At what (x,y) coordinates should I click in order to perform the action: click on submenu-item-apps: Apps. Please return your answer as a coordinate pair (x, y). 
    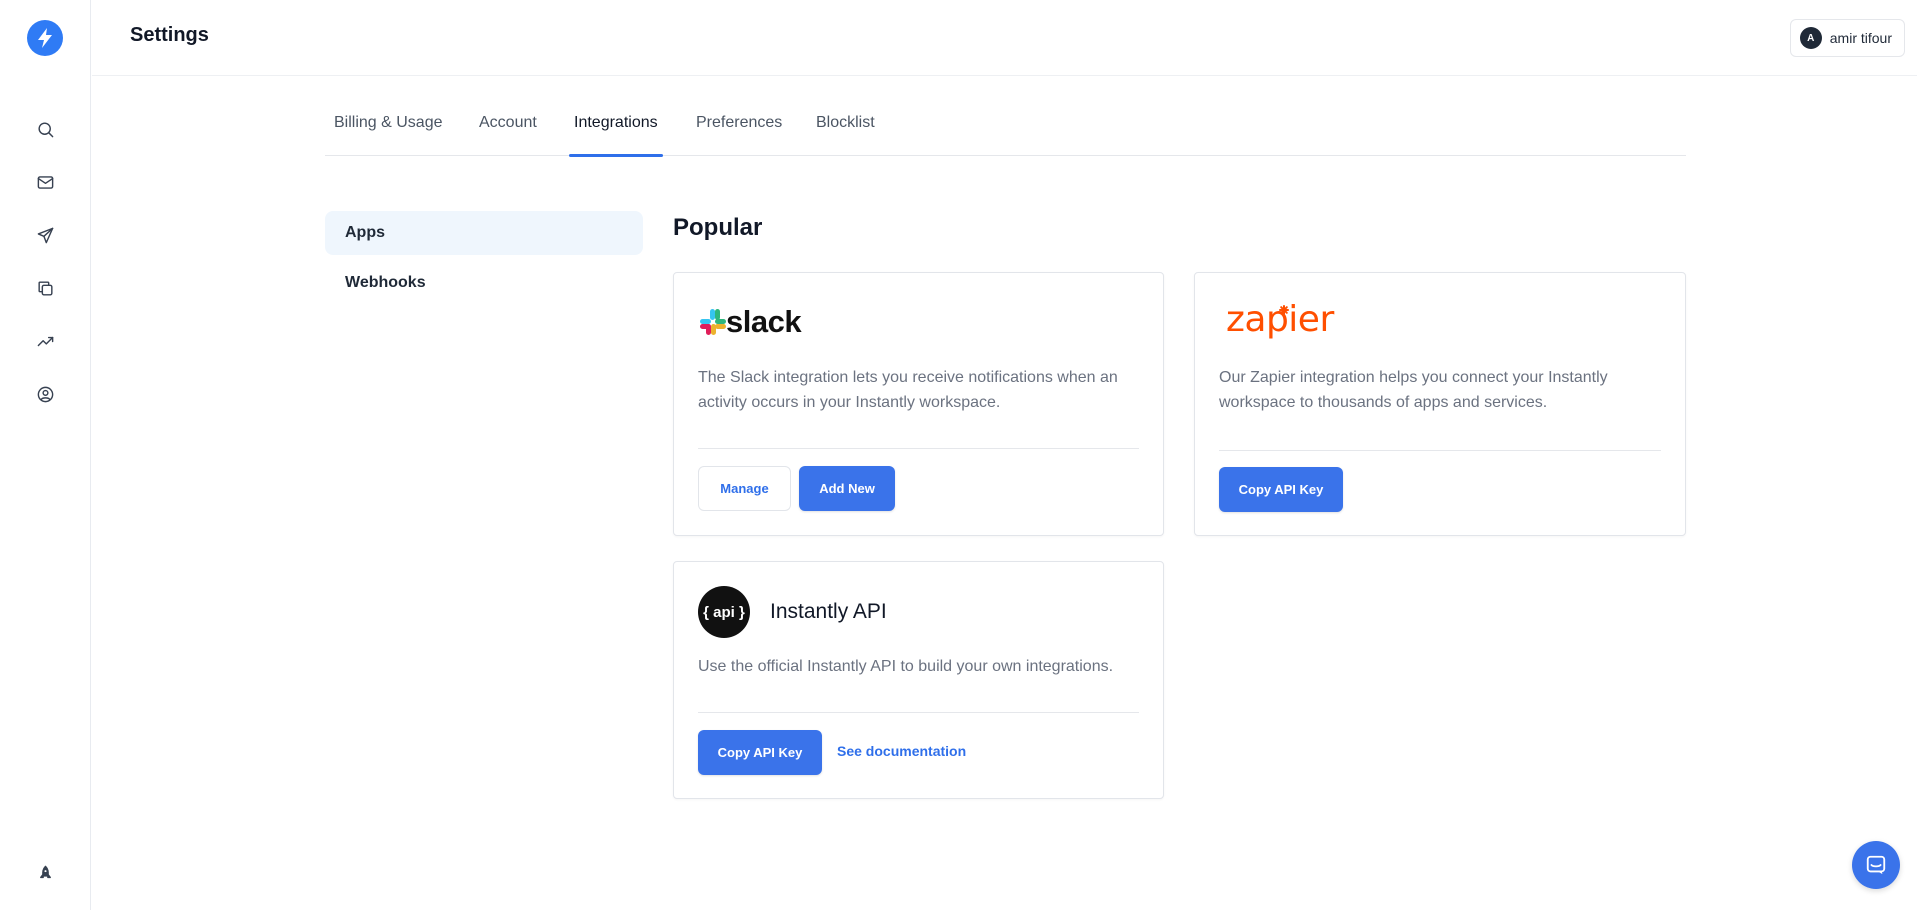
    Looking at the image, I should click on (484, 233).